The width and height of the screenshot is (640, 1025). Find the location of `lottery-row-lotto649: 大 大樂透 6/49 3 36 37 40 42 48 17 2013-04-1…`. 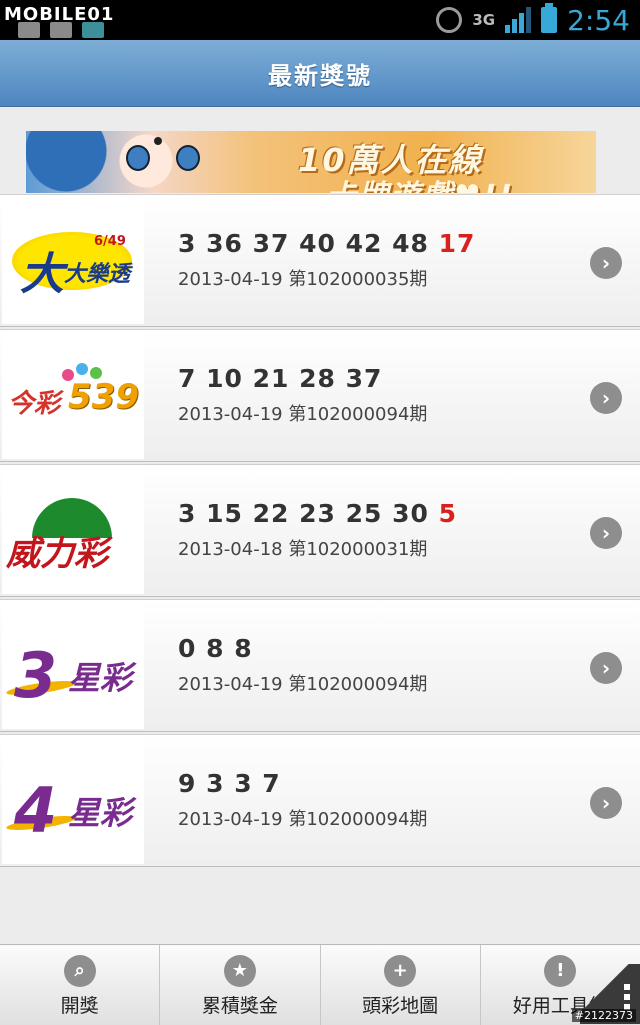

lottery-row-lotto649: 大 大樂透 6/49 3 36 37 40 42 48 17 2013-04-1… is located at coordinates (320, 260).